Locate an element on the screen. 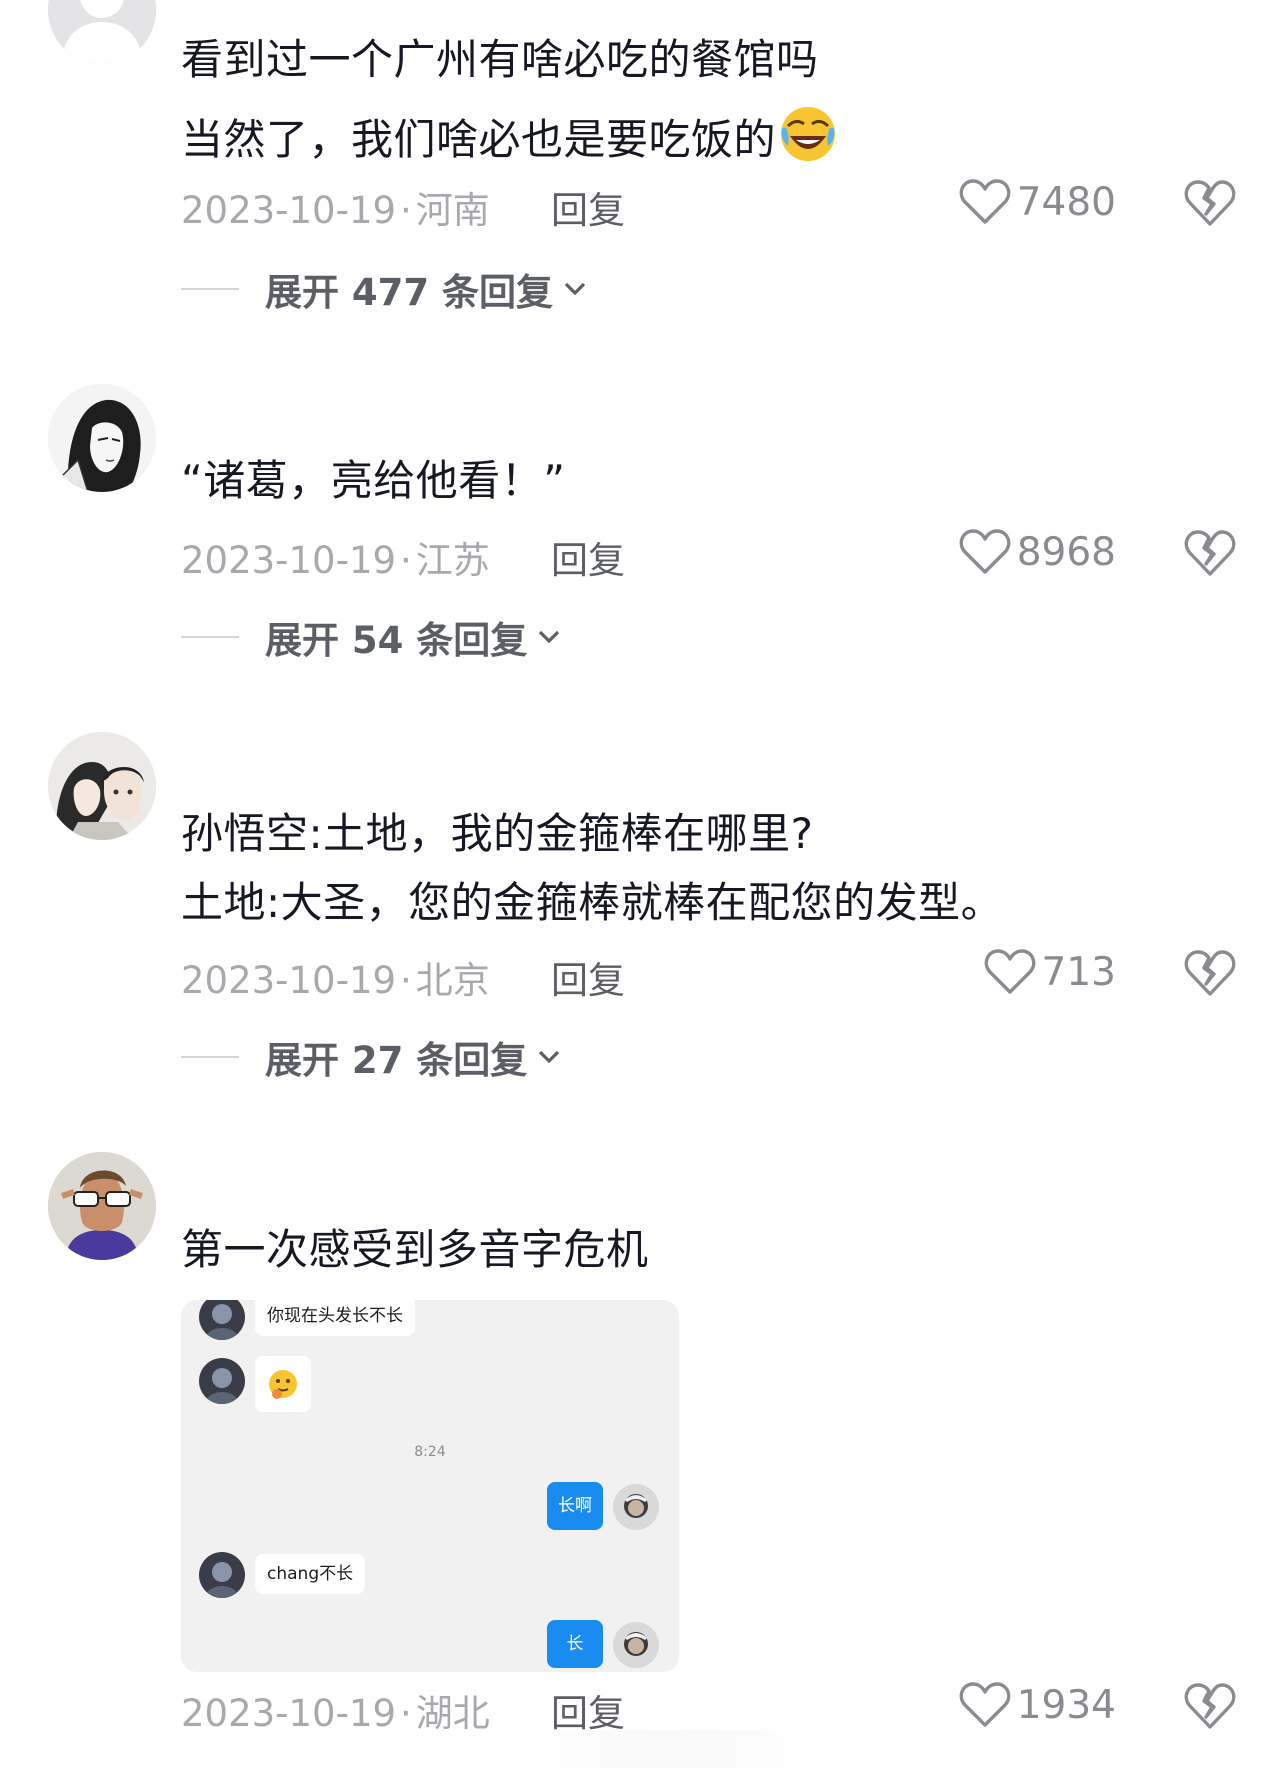  like-count: 713 is located at coordinates (1078, 972).